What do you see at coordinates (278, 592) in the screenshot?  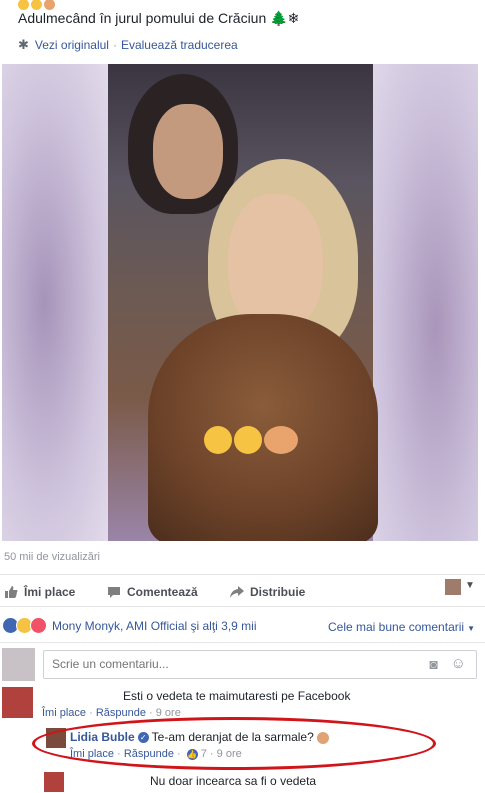 I see `share-label: Distribuie` at bounding box center [278, 592].